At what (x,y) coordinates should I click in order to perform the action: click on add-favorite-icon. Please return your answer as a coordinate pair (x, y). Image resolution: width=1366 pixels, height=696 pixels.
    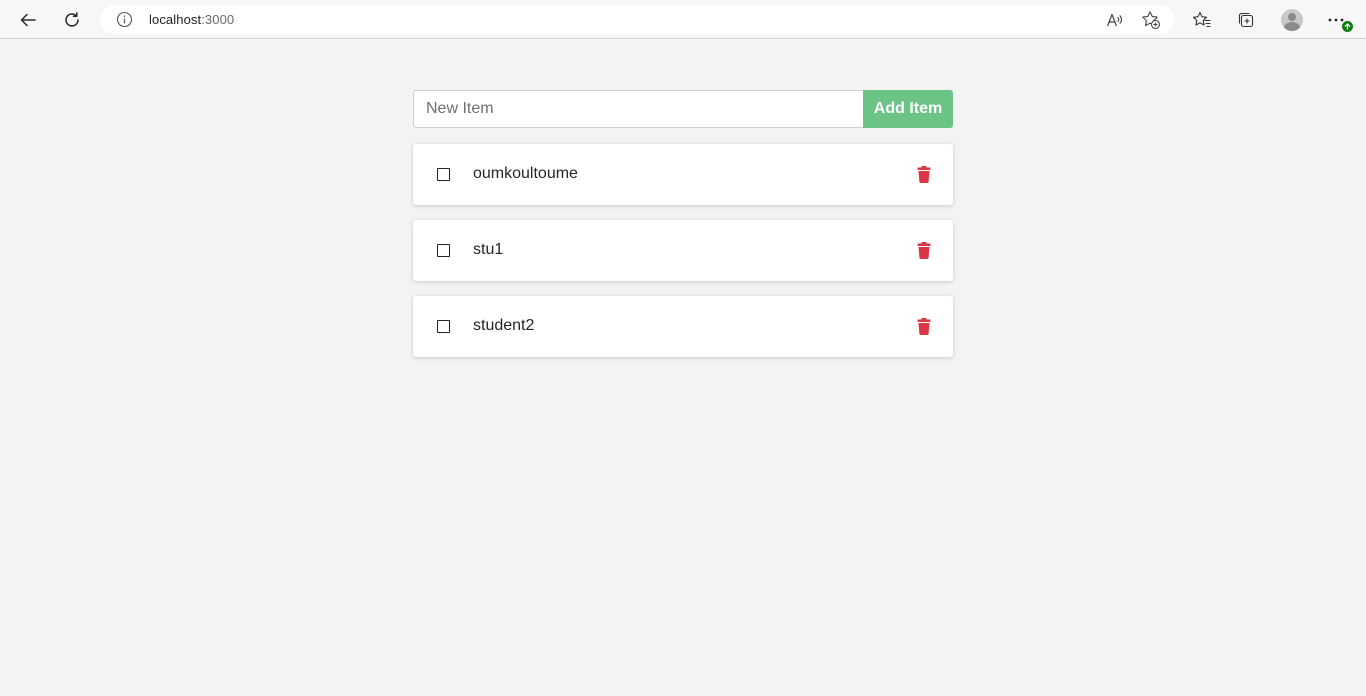
    Looking at the image, I should click on (1151, 20).